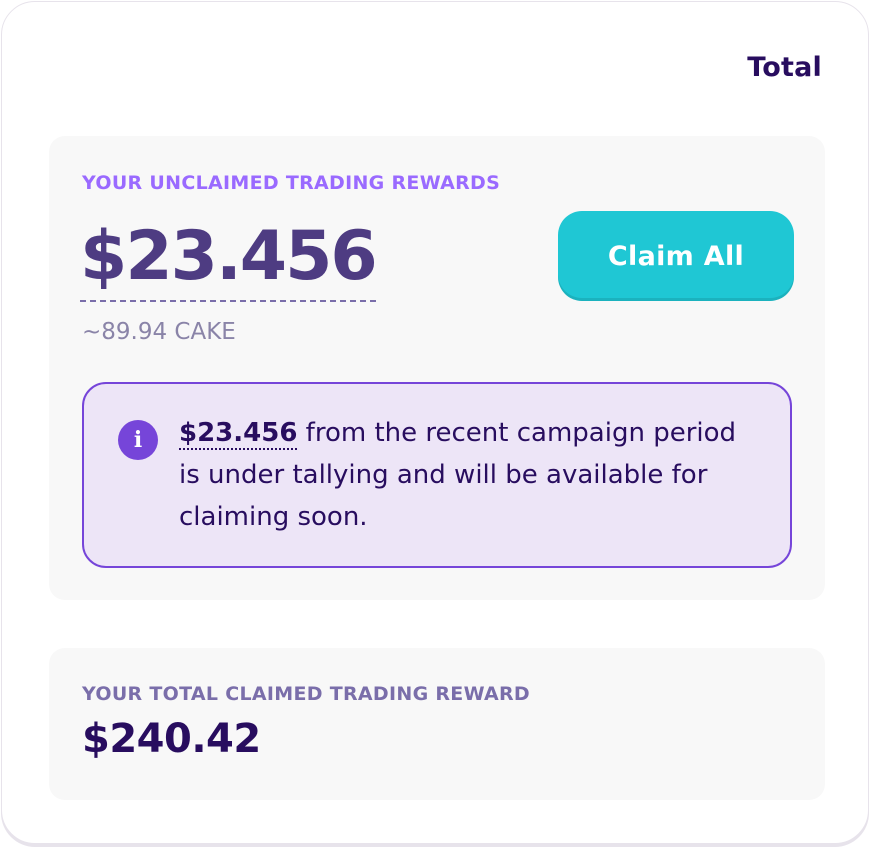  I want to click on tallying-amount: $23.456, so click(238, 434).